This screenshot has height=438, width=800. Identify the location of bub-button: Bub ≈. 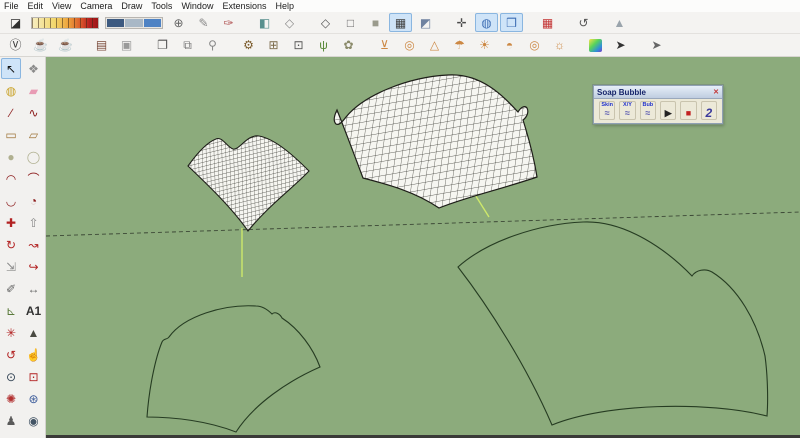
(647, 110).